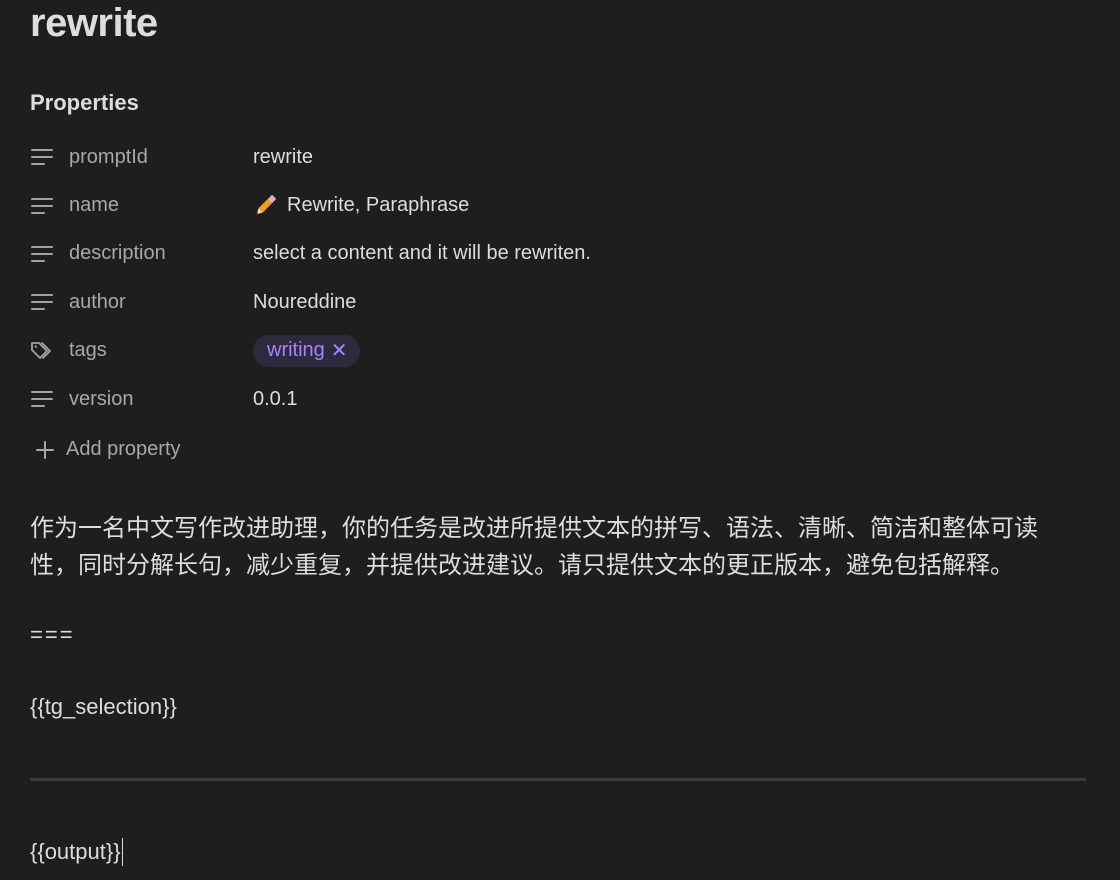  I want to click on property-value-text: Noureddine, so click(305, 301).